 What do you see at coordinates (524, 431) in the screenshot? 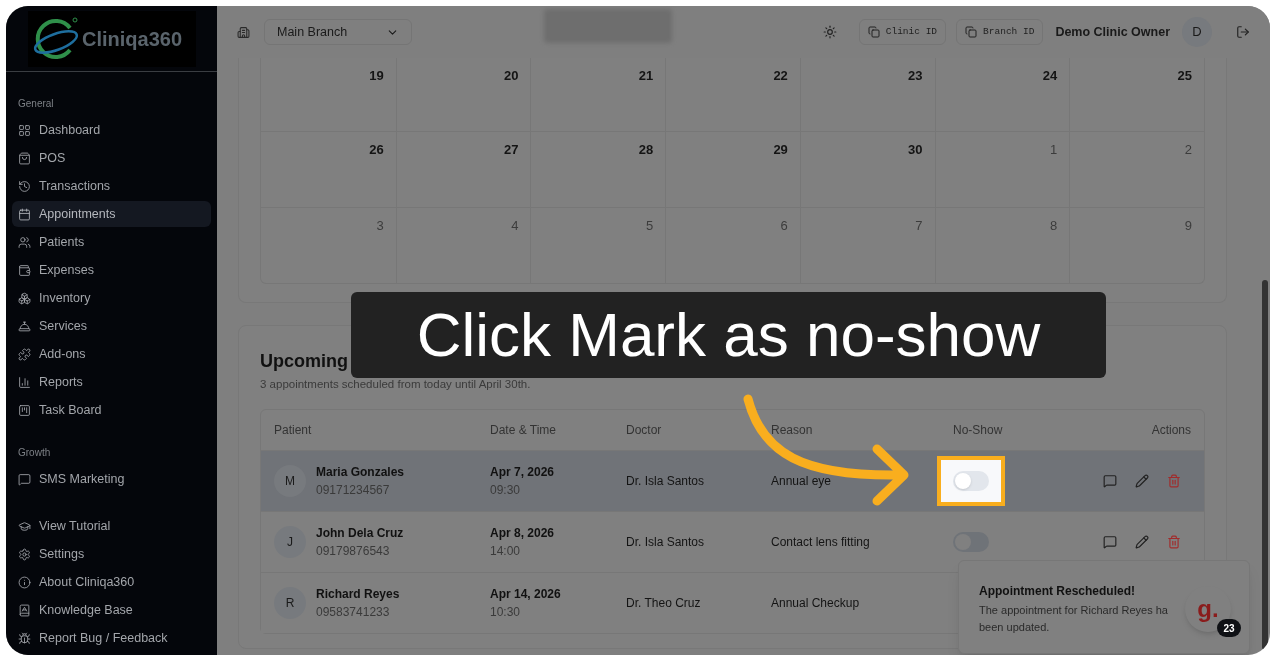
I see `column-header: Date & Time` at bounding box center [524, 431].